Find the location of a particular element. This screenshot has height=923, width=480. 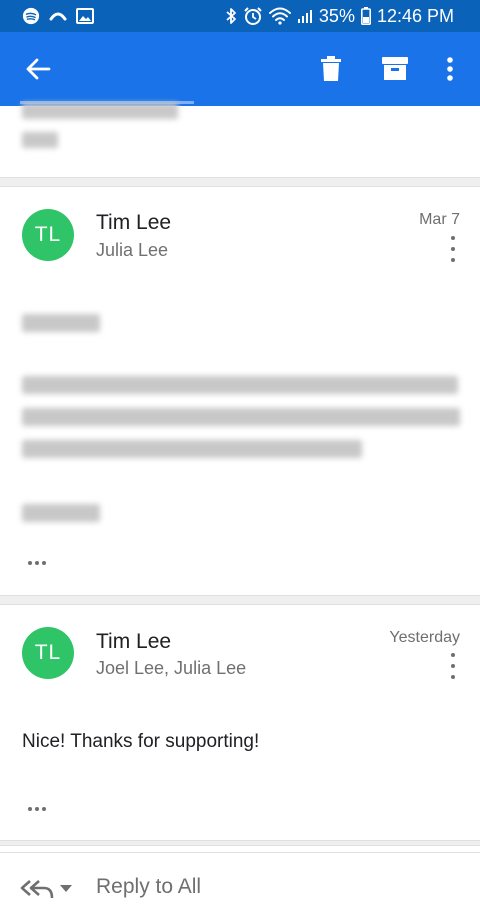

reply-mode-dropdown is located at coordinates (50, 889).